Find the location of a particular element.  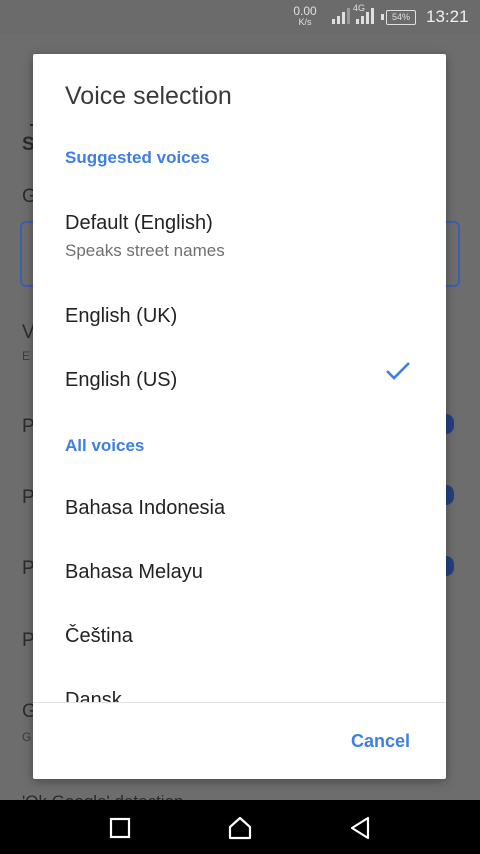

battery-level: 54% is located at coordinates (400, 17).